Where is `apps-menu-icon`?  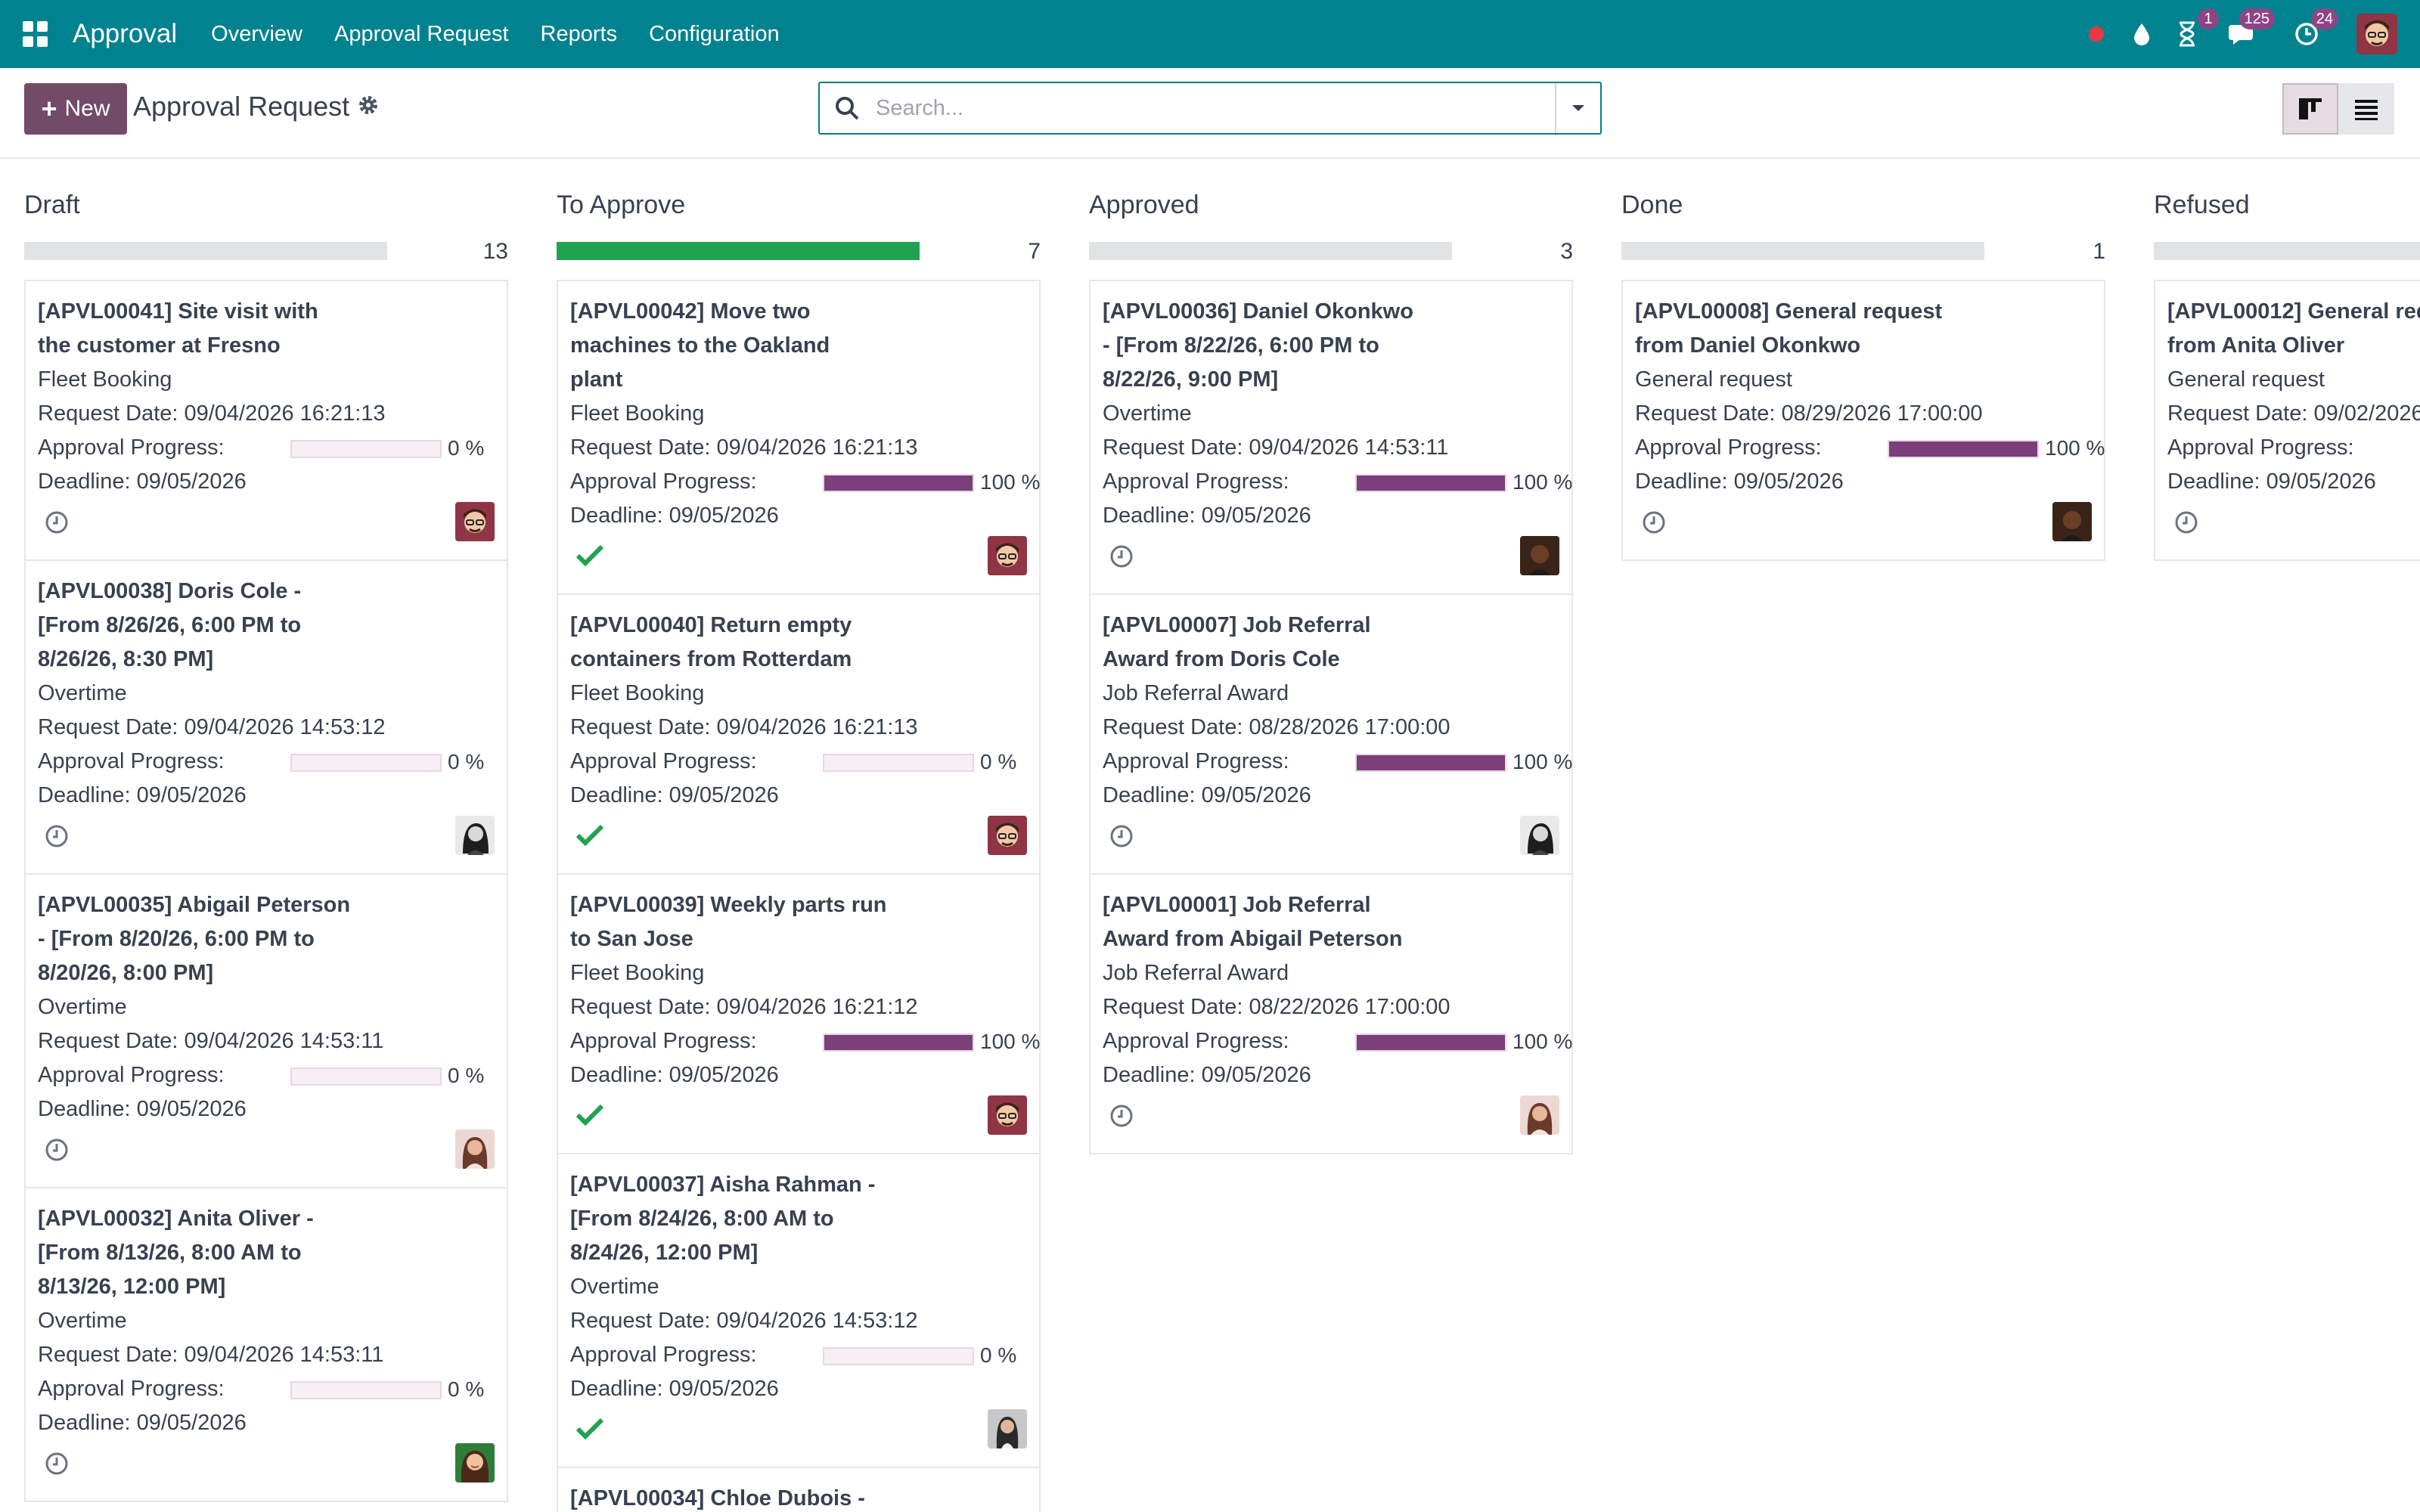 apps-menu-icon is located at coordinates (35, 34).